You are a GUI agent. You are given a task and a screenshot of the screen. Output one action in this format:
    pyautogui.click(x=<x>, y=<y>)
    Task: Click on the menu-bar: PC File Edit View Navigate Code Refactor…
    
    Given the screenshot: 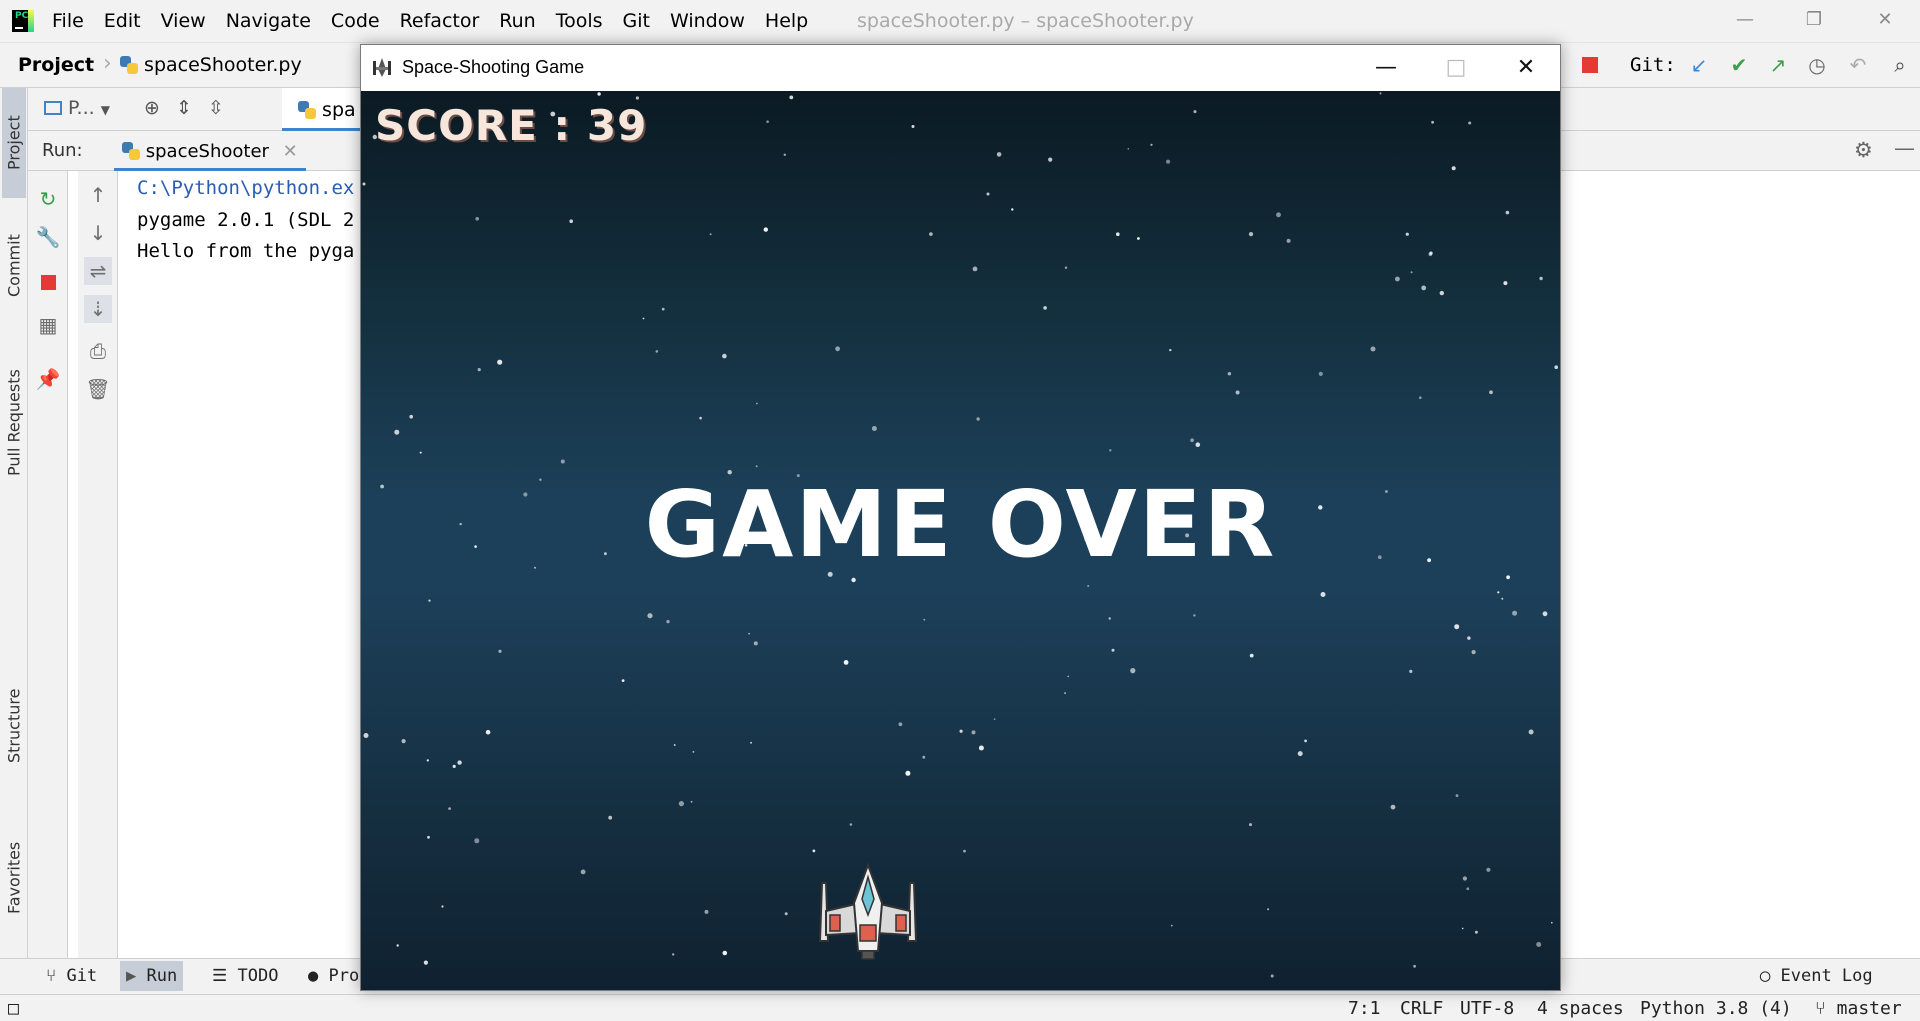 What is the action you would take?
    pyautogui.click(x=960, y=21)
    